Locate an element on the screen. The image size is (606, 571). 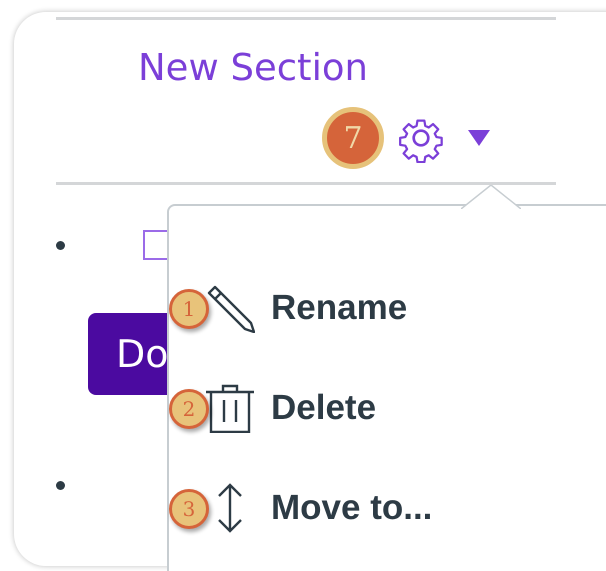
step-badge: 2 is located at coordinates (189, 409).